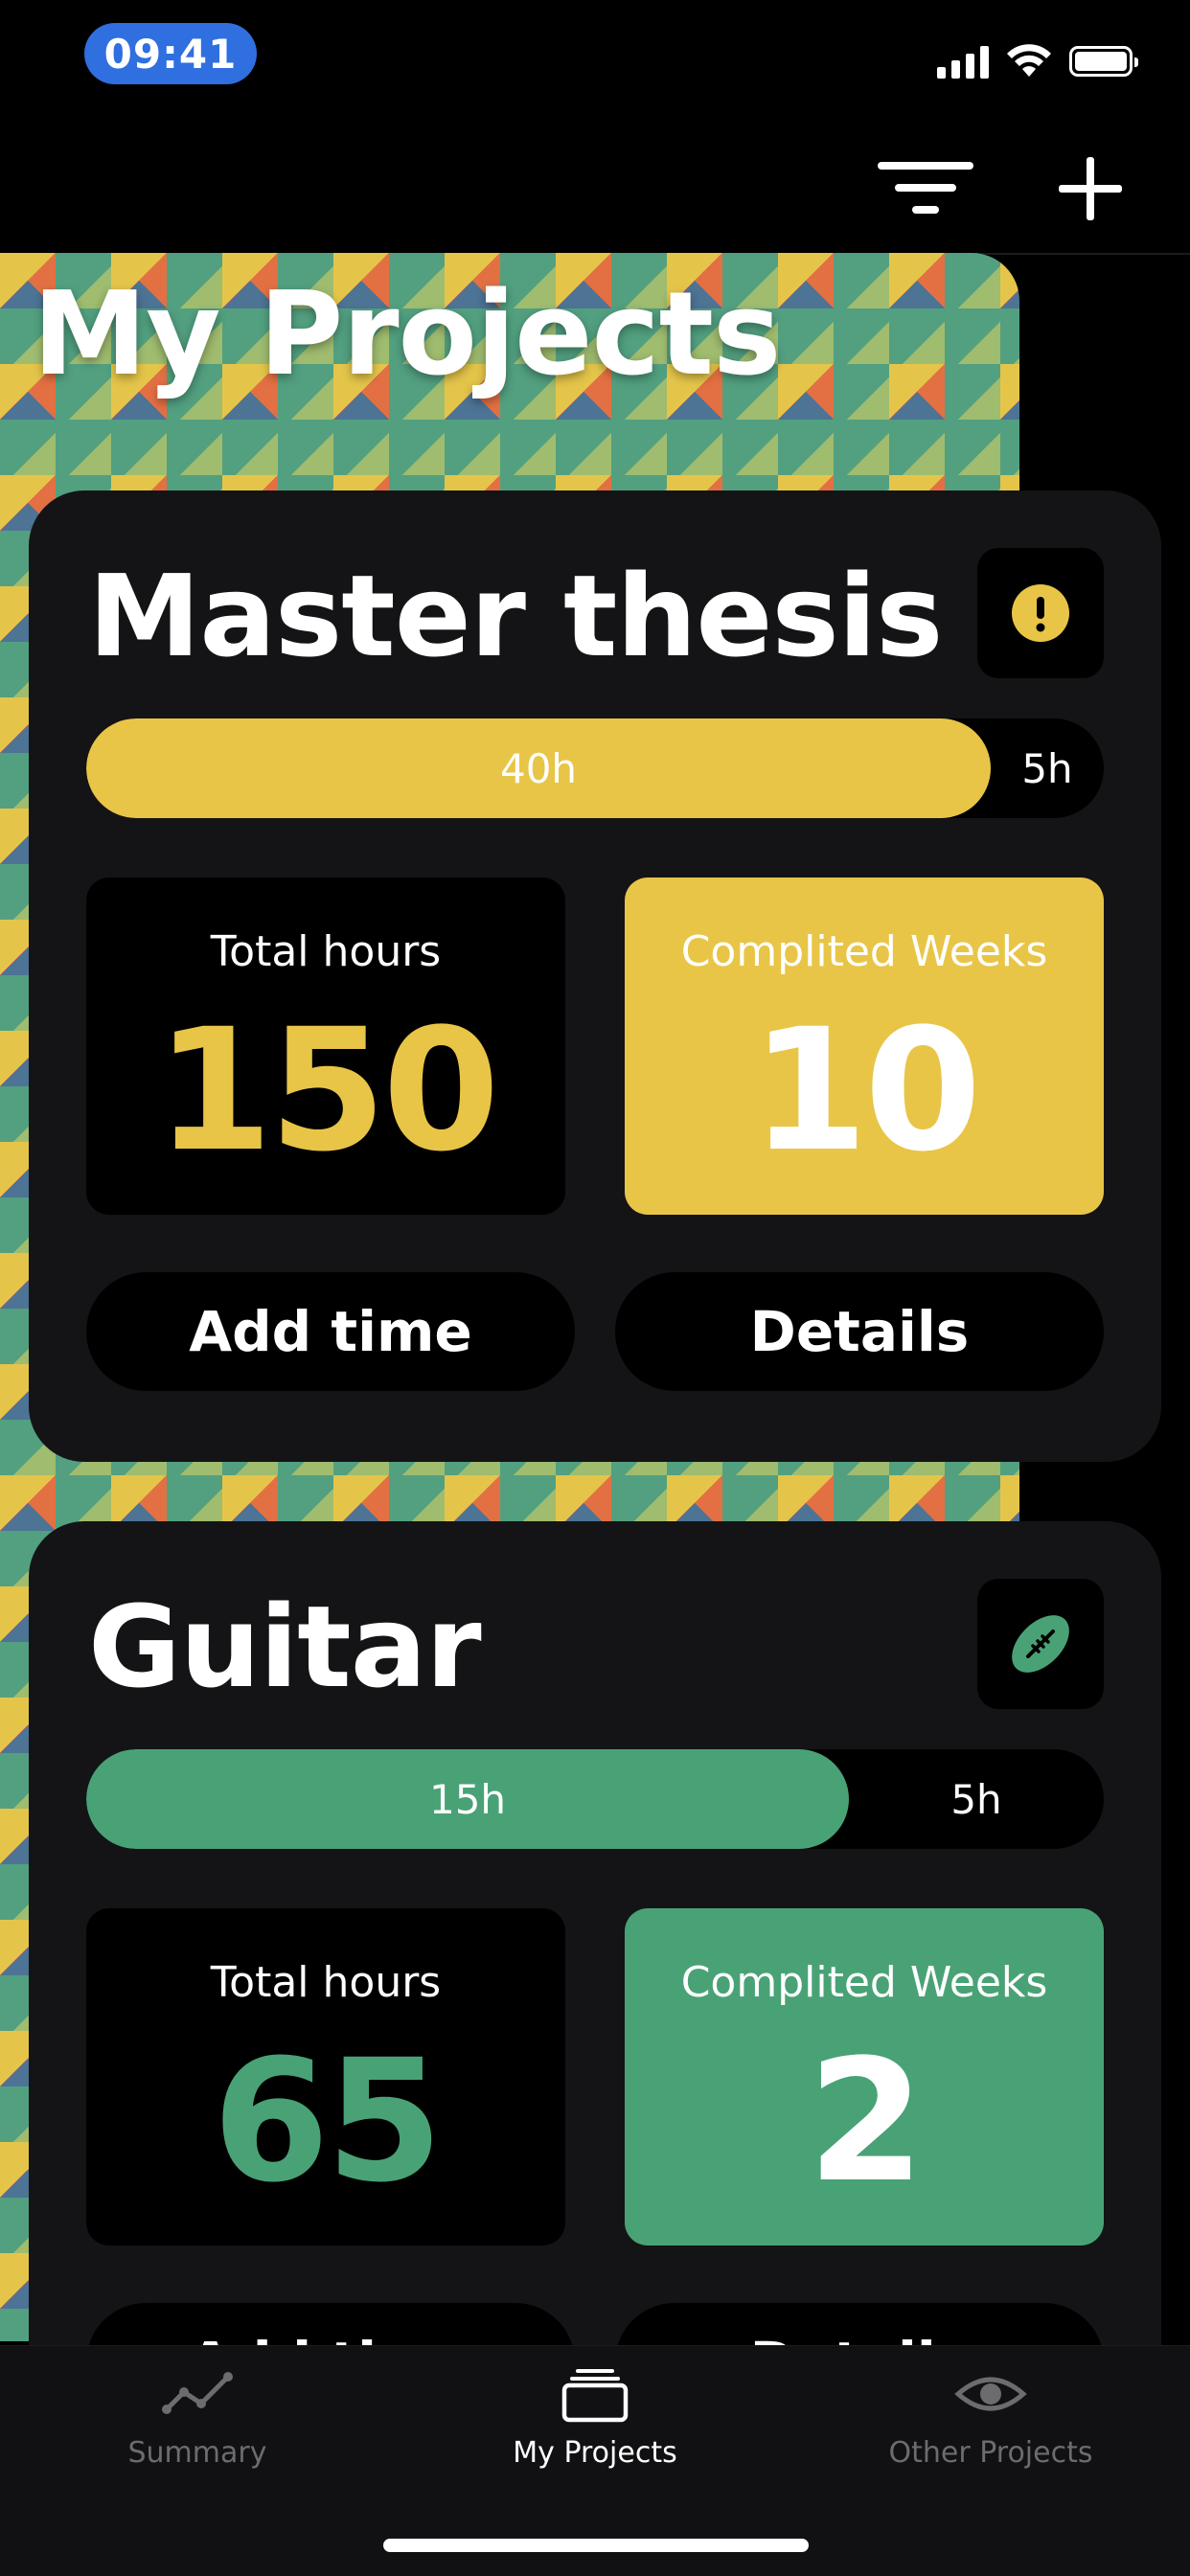  I want to click on add-project-button, so click(1090, 189).